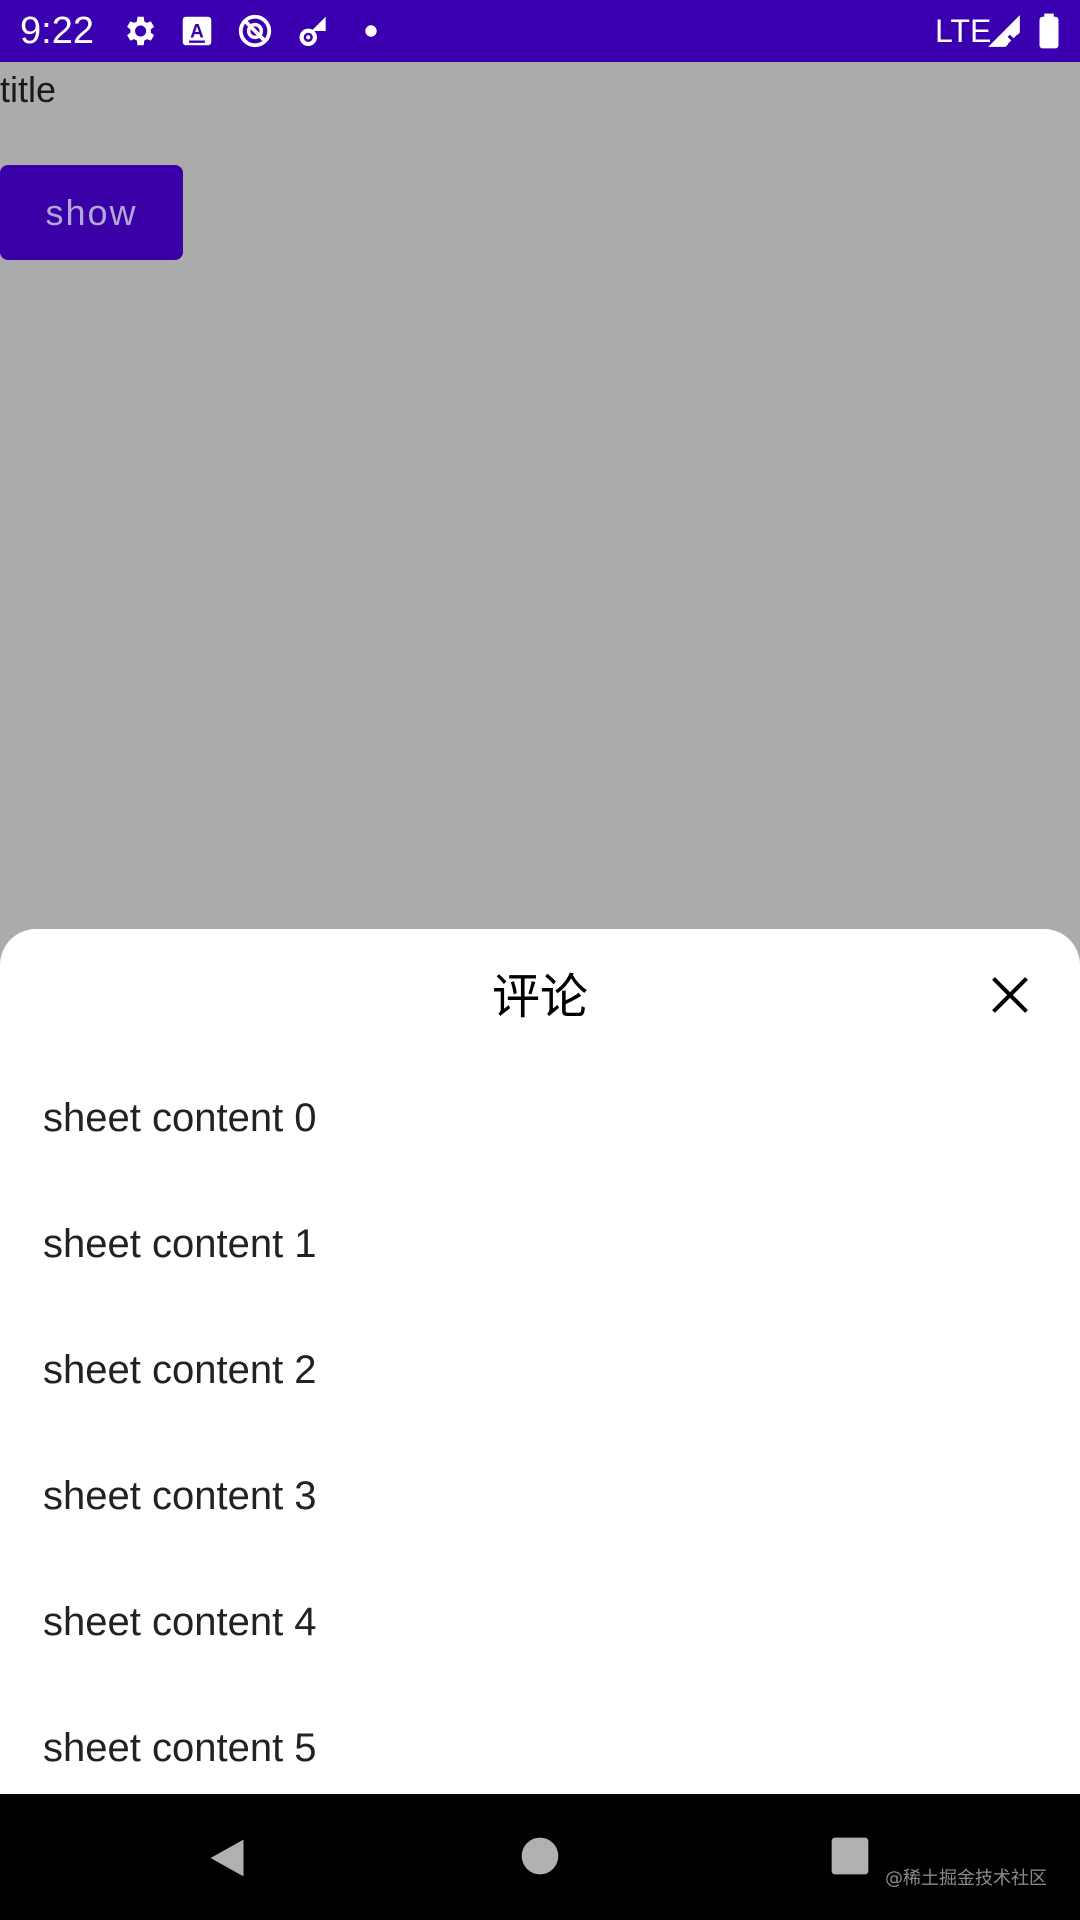 This screenshot has width=1080, height=1920. What do you see at coordinates (28, 89) in the screenshot?
I see `page-title: title` at bounding box center [28, 89].